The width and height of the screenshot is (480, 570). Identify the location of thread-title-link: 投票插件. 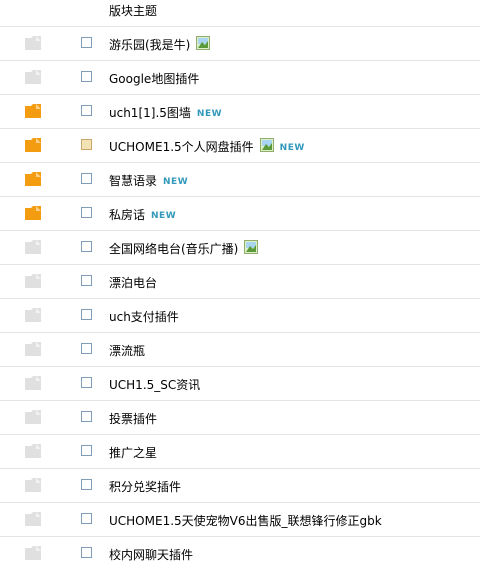
(133, 418).